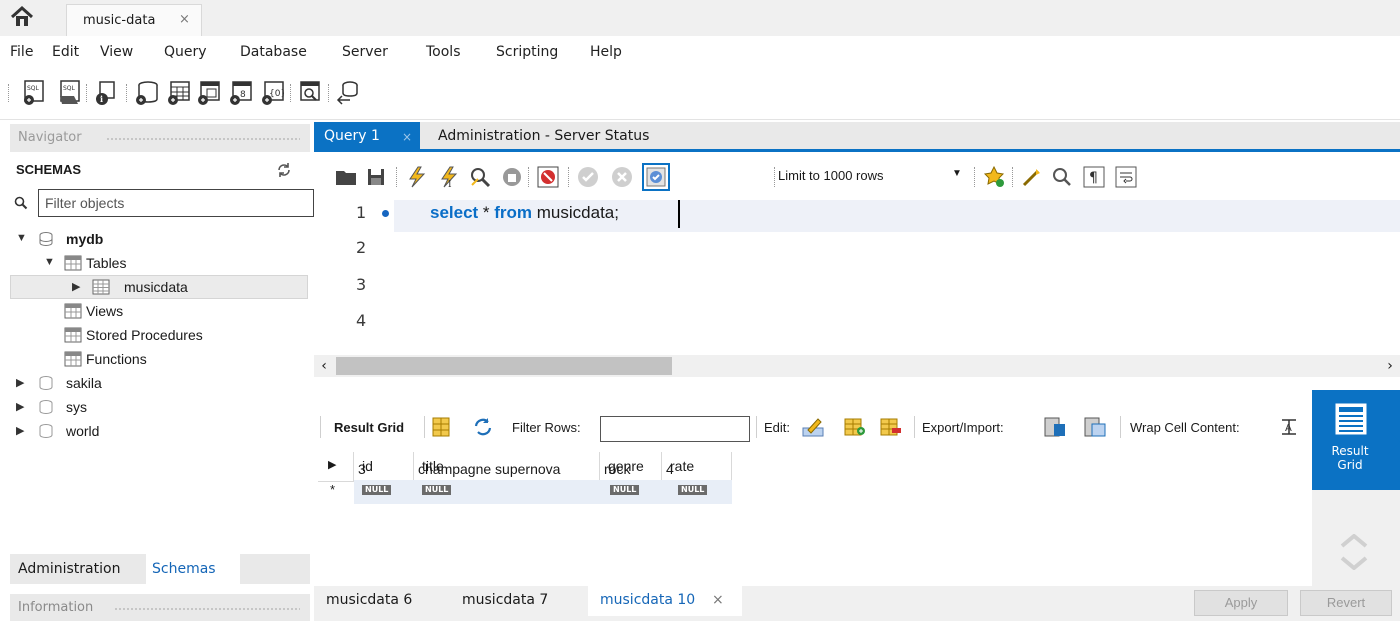 The image size is (1400, 621). What do you see at coordinates (185, 52) in the screenshot?
I see `menu-query: Query` at bounding box center [185, 52].